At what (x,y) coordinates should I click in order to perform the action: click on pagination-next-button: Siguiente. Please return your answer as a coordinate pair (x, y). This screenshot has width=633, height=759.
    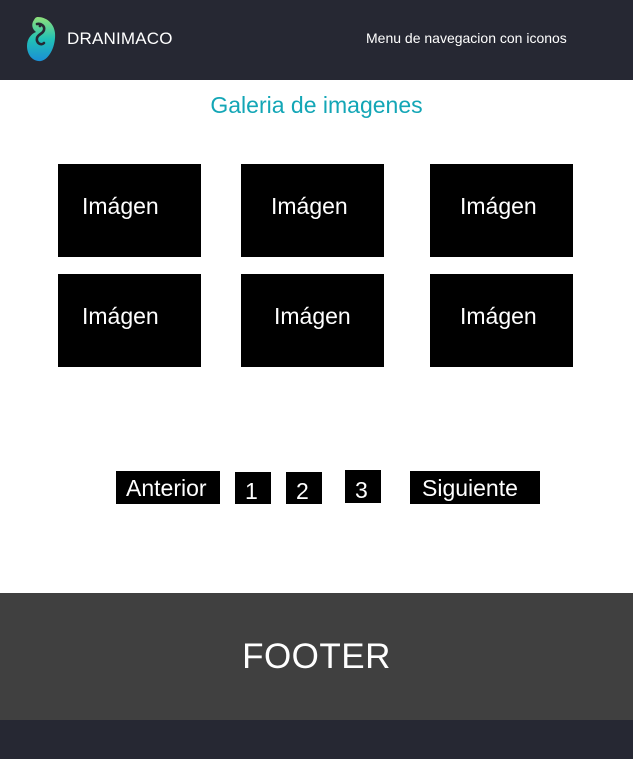
    Looking at the image, I should click on (475, 487).